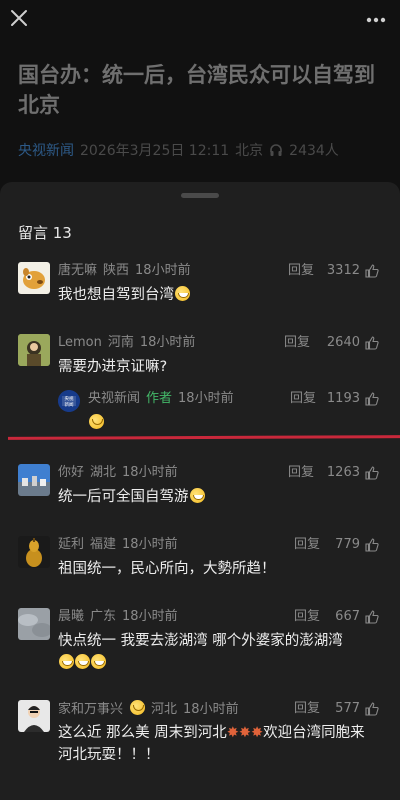 This screenshot has width=400, height=800. What do you see at coordinates (114, 398) in the screenshot?
I see `comment-nickname: 央视新闻` at bounding box center [114, 398].